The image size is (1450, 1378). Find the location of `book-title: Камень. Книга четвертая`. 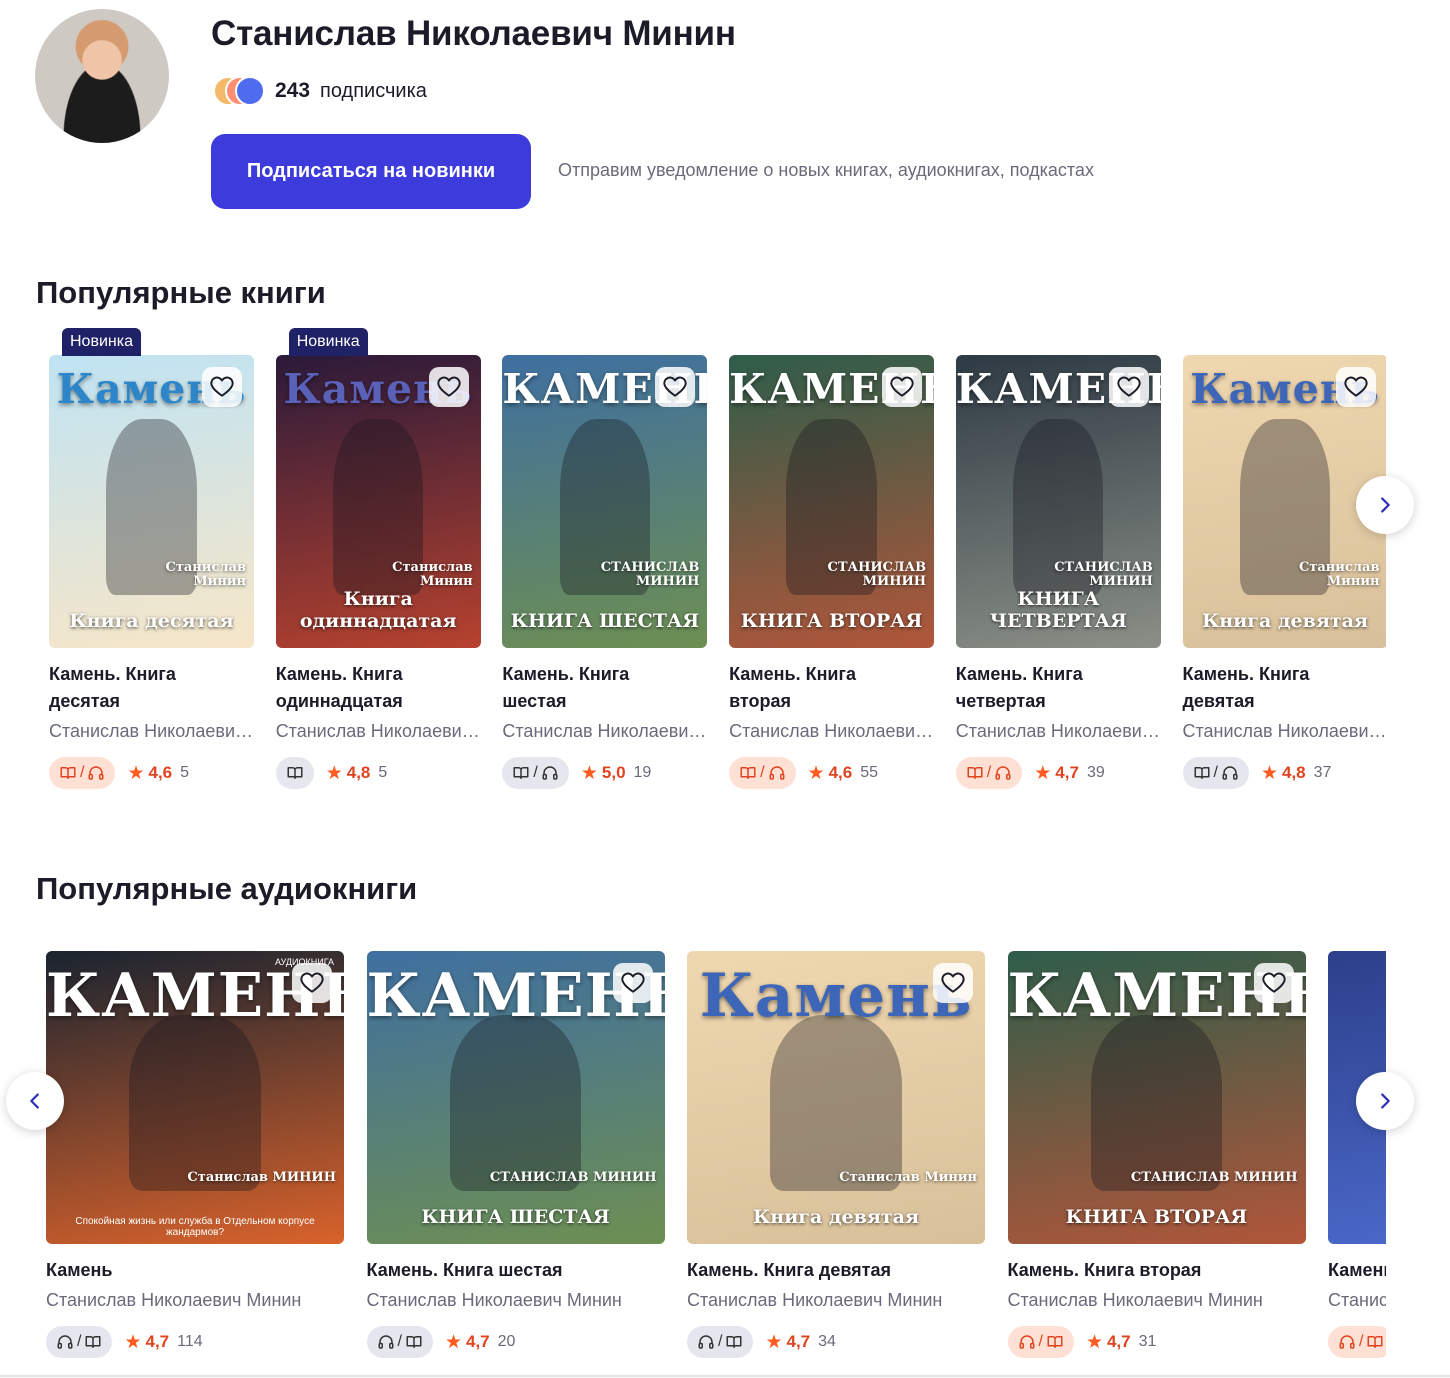

book-title: Камень. Книга четвертая is located at coordinates (1048, 688).